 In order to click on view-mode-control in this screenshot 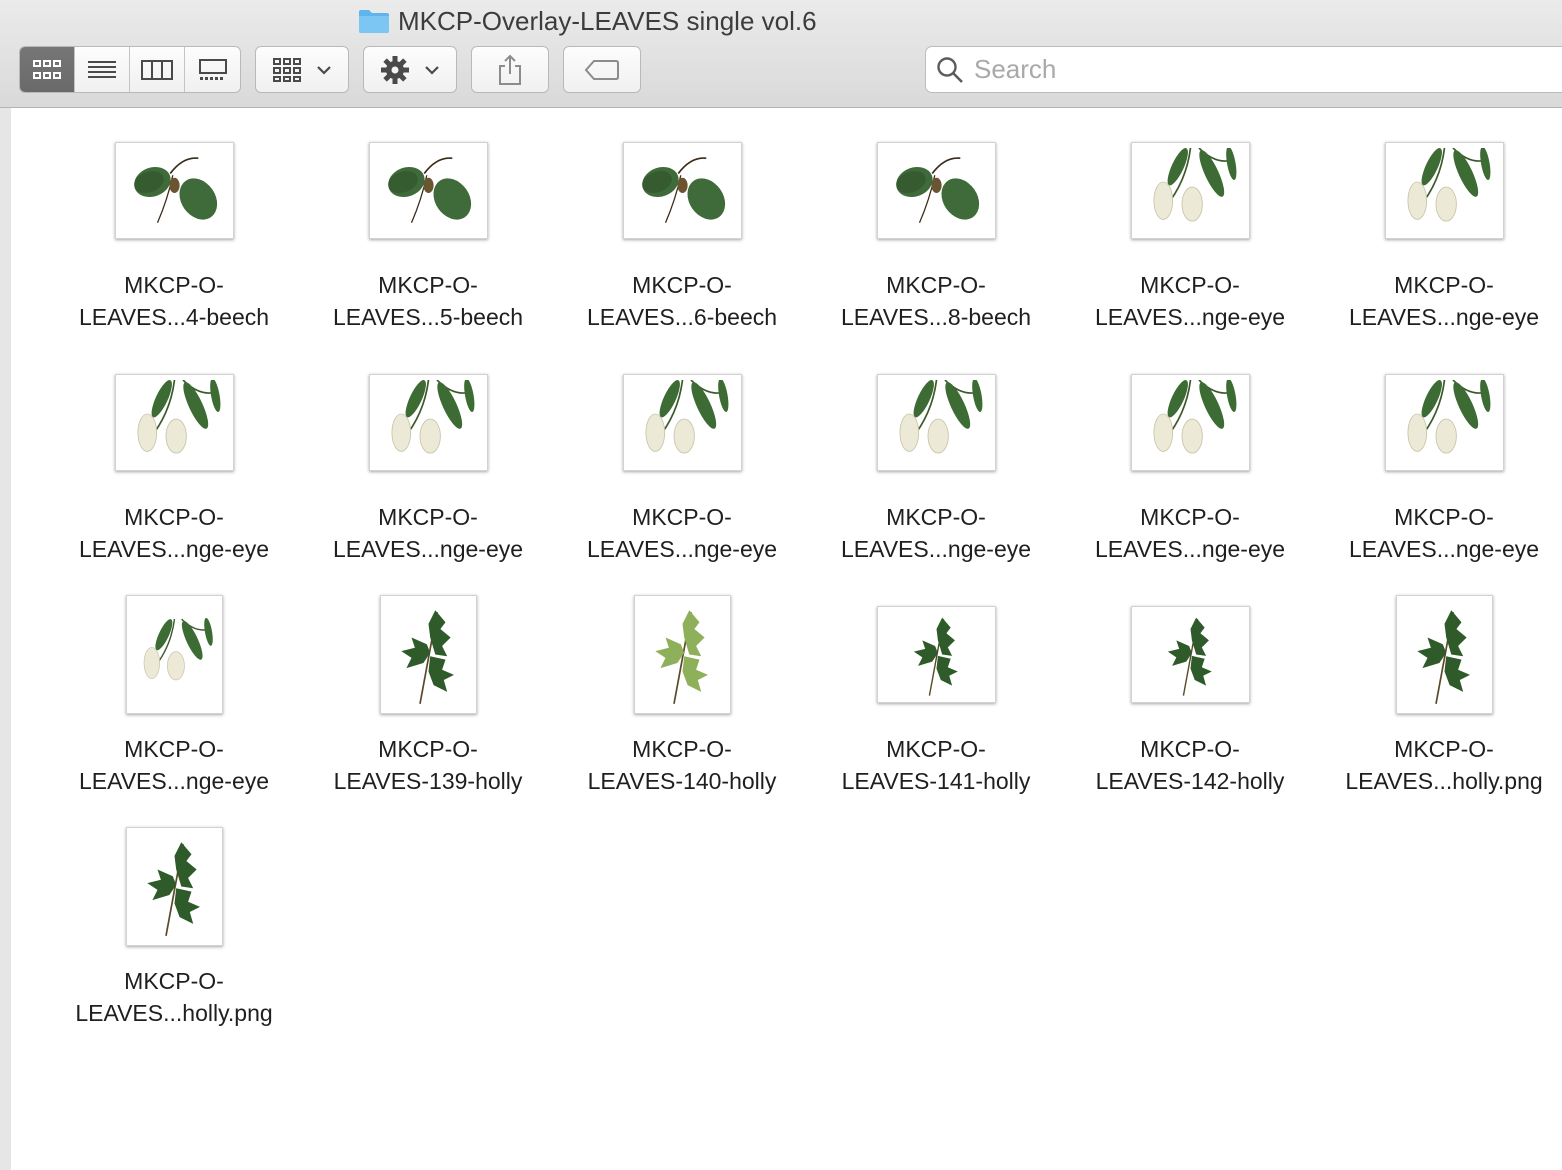, I will do `click(130, 69)`.